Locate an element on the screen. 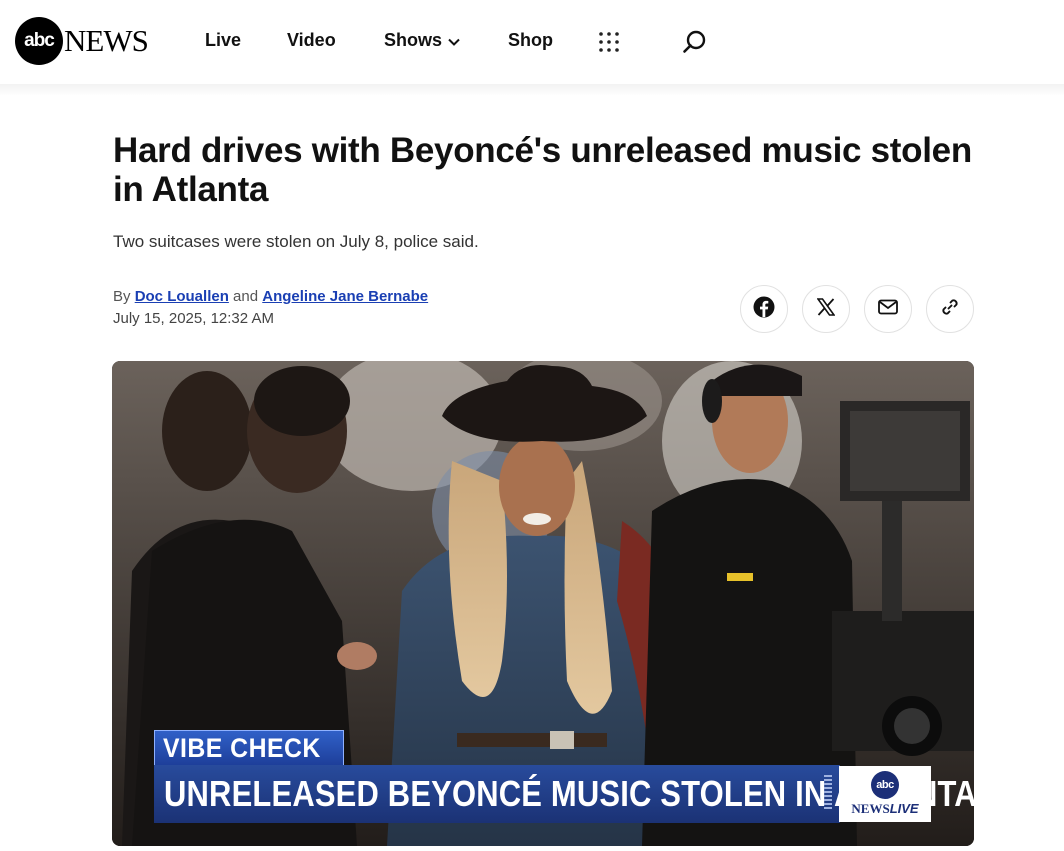 This screenshot has height=851, width=1064. badge-text: NEWSLIVE is located at coordinates (884, 809).